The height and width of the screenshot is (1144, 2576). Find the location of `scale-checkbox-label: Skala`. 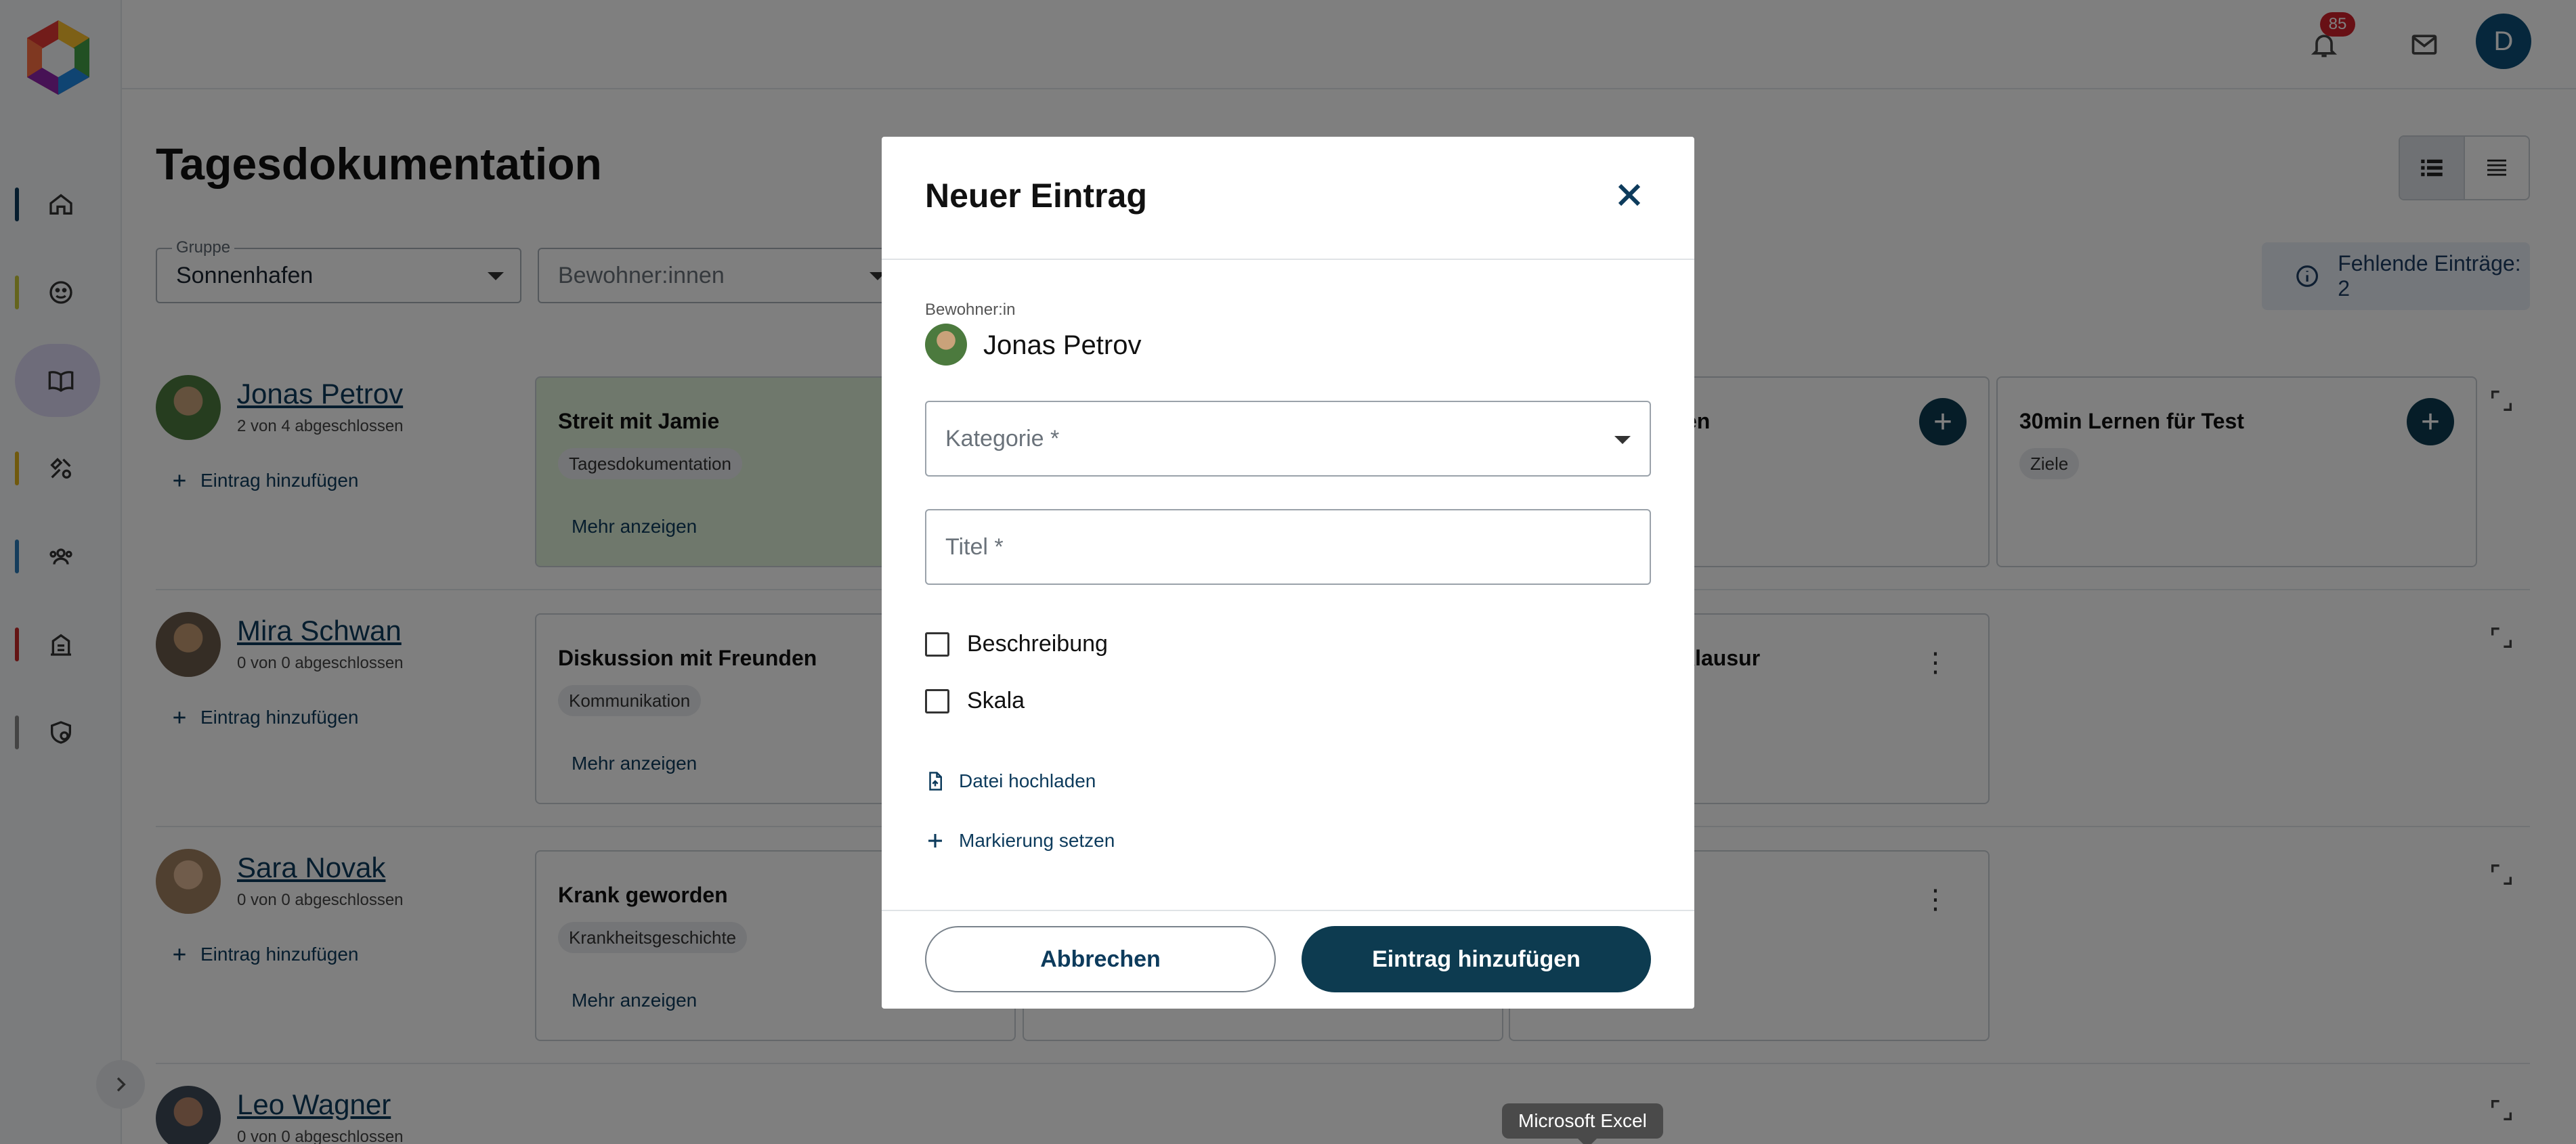

scale-checkbox-label: Skala is located at coordinates (996, 701).